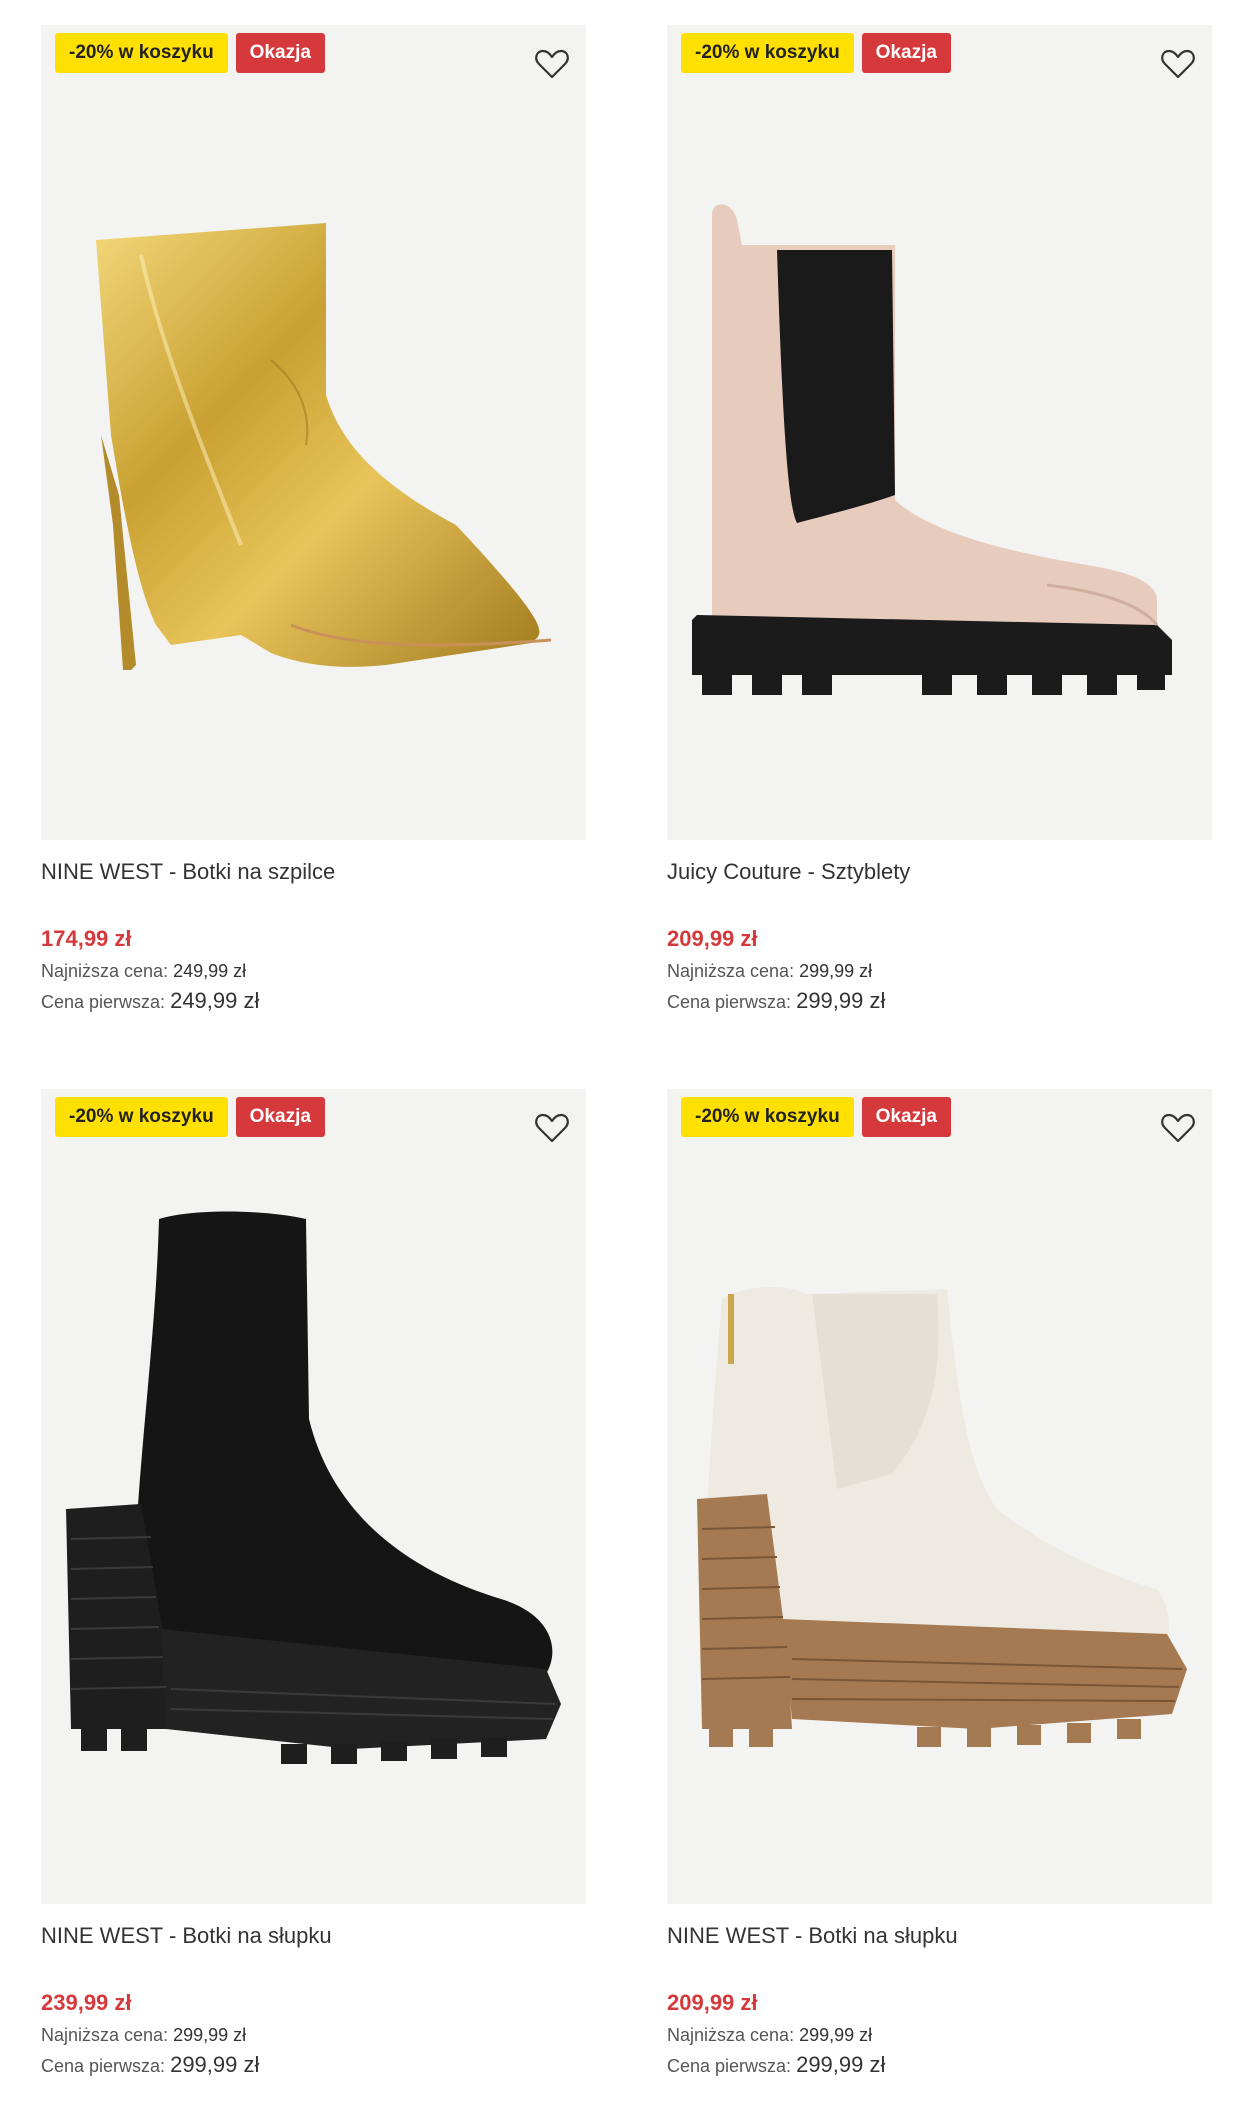  What do you see at coordinates (86, 2002) in the screenshot?
I see `product-price: 239,99 zł` at bounding box center [86, 2002].